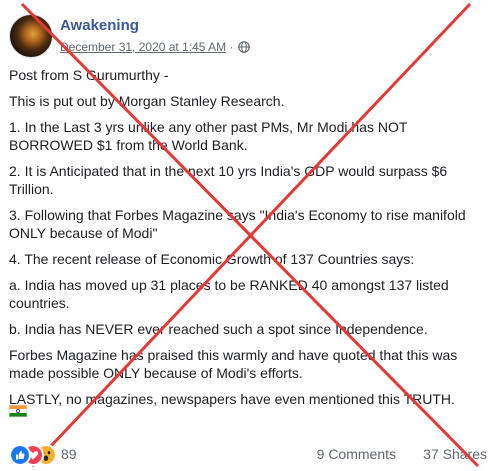 The image size is (497, 471). What do you see at coordinates (143, 47) in the screenshot?
I see `post-date: December 31, 2020 at 1:45 AM` at bounding box center [143, 47].